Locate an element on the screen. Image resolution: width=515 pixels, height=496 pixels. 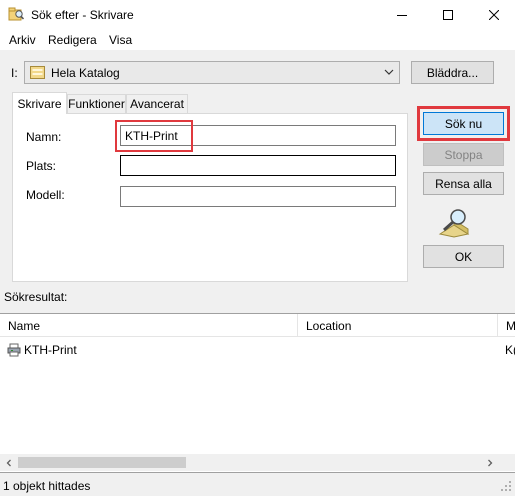
location-dropdown: Hela Katalog is located at coordinates (212, 72).